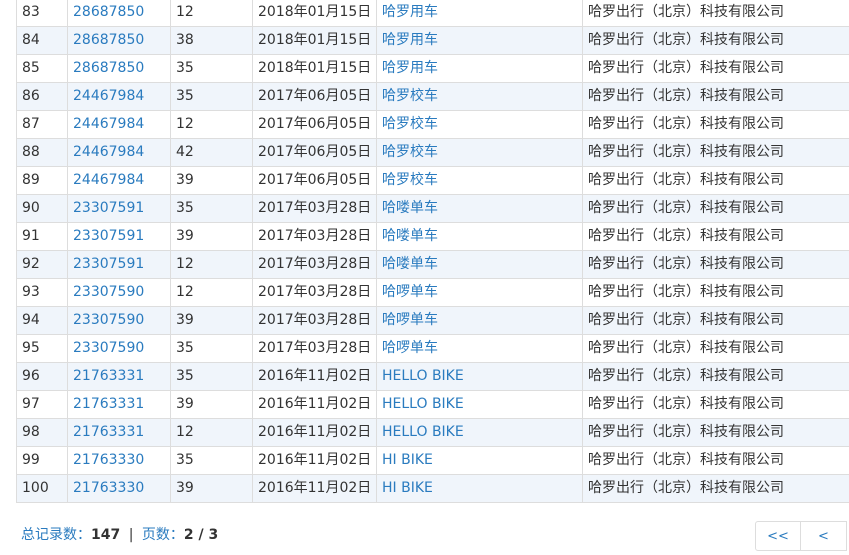 The image size is (849, 555). Describe the element at coordinates (201, 535) in the screenshot. I see `page-count-value: 2 / 3` at that location.